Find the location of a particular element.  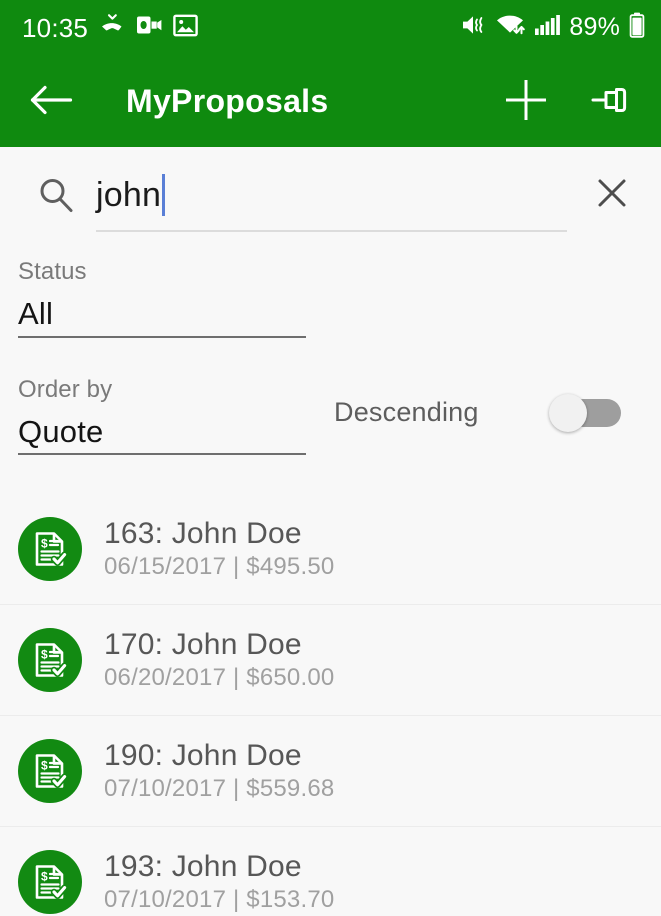

page-title: MyProposals is located at coordinates (227, 100).